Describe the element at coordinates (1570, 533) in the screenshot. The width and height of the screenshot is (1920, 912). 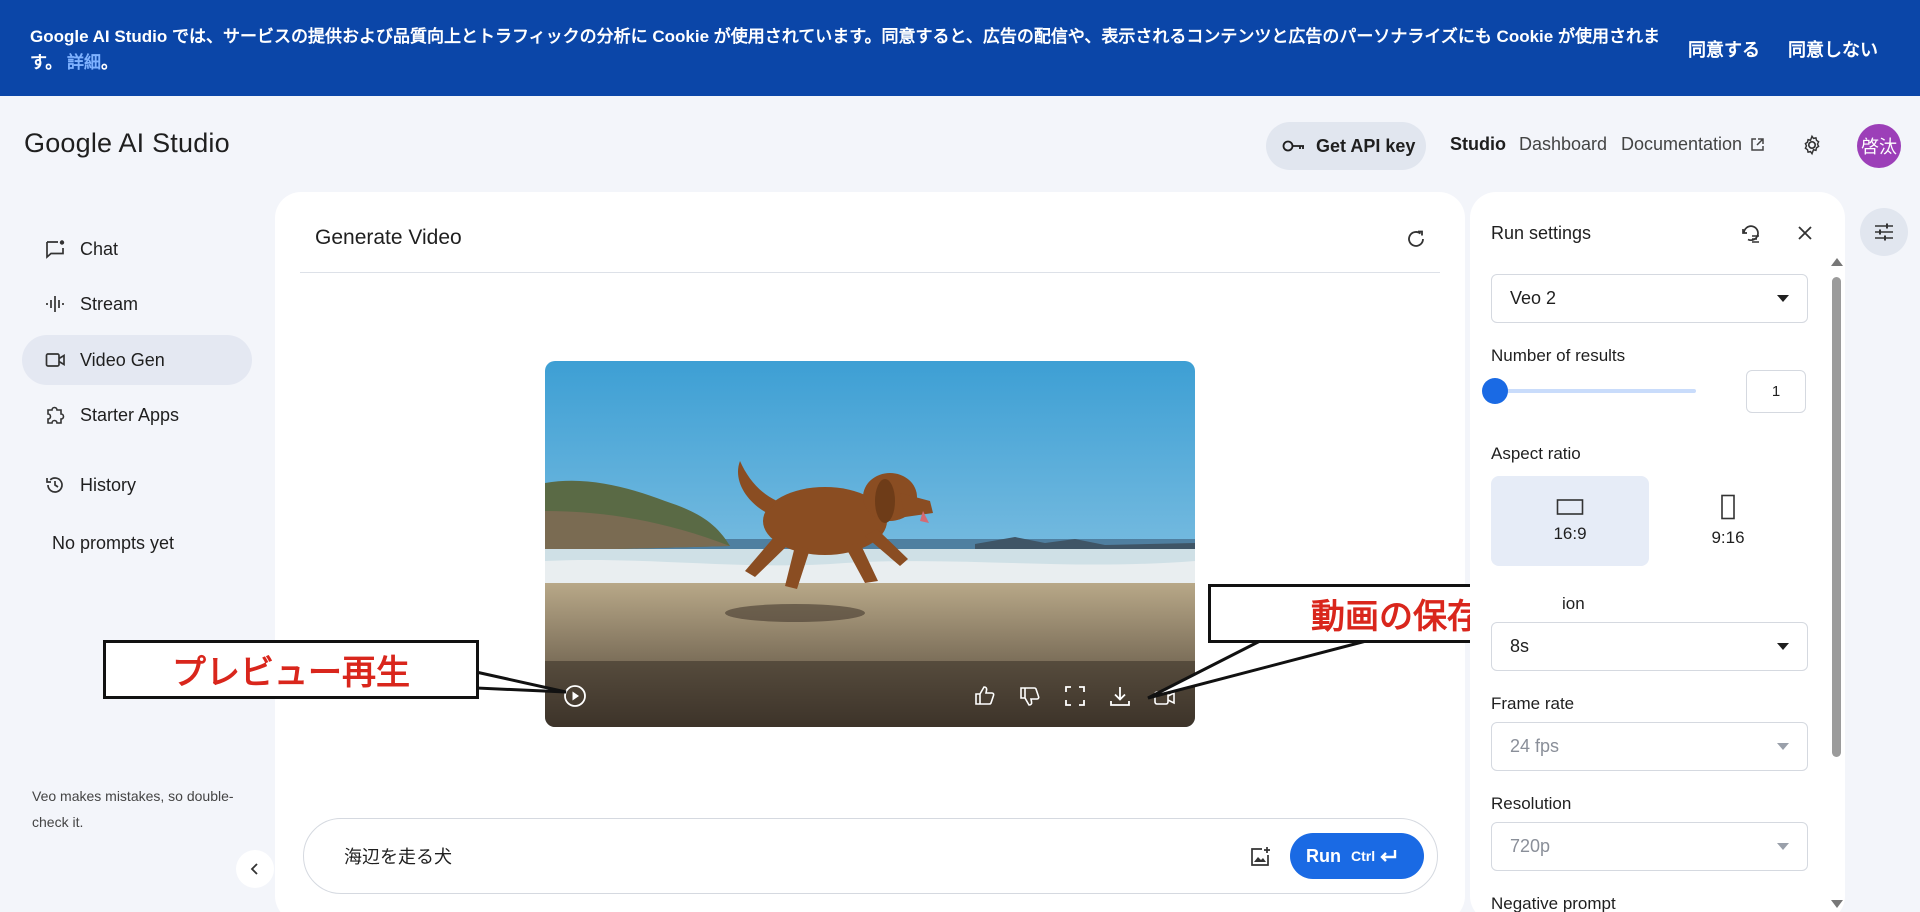
I see `aspect-ratio-label-16-9: 16:9` at that location.